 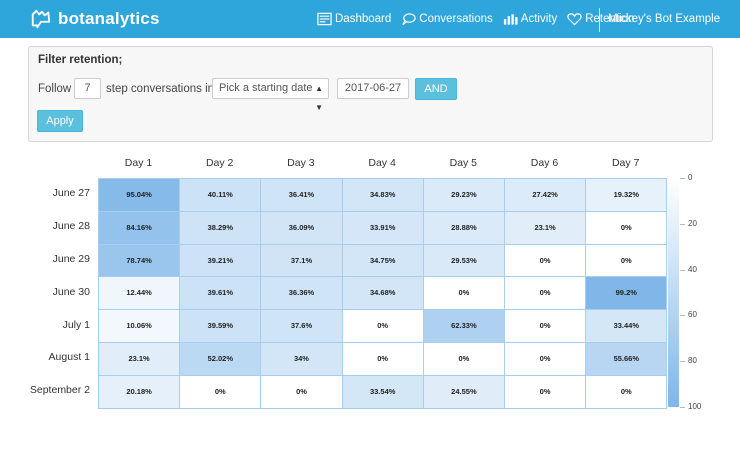 What do you see at coordinates (160, 89) in the screenshot?
I see `step-conversations-label: step conversations in` at bounding box center [160, 89].